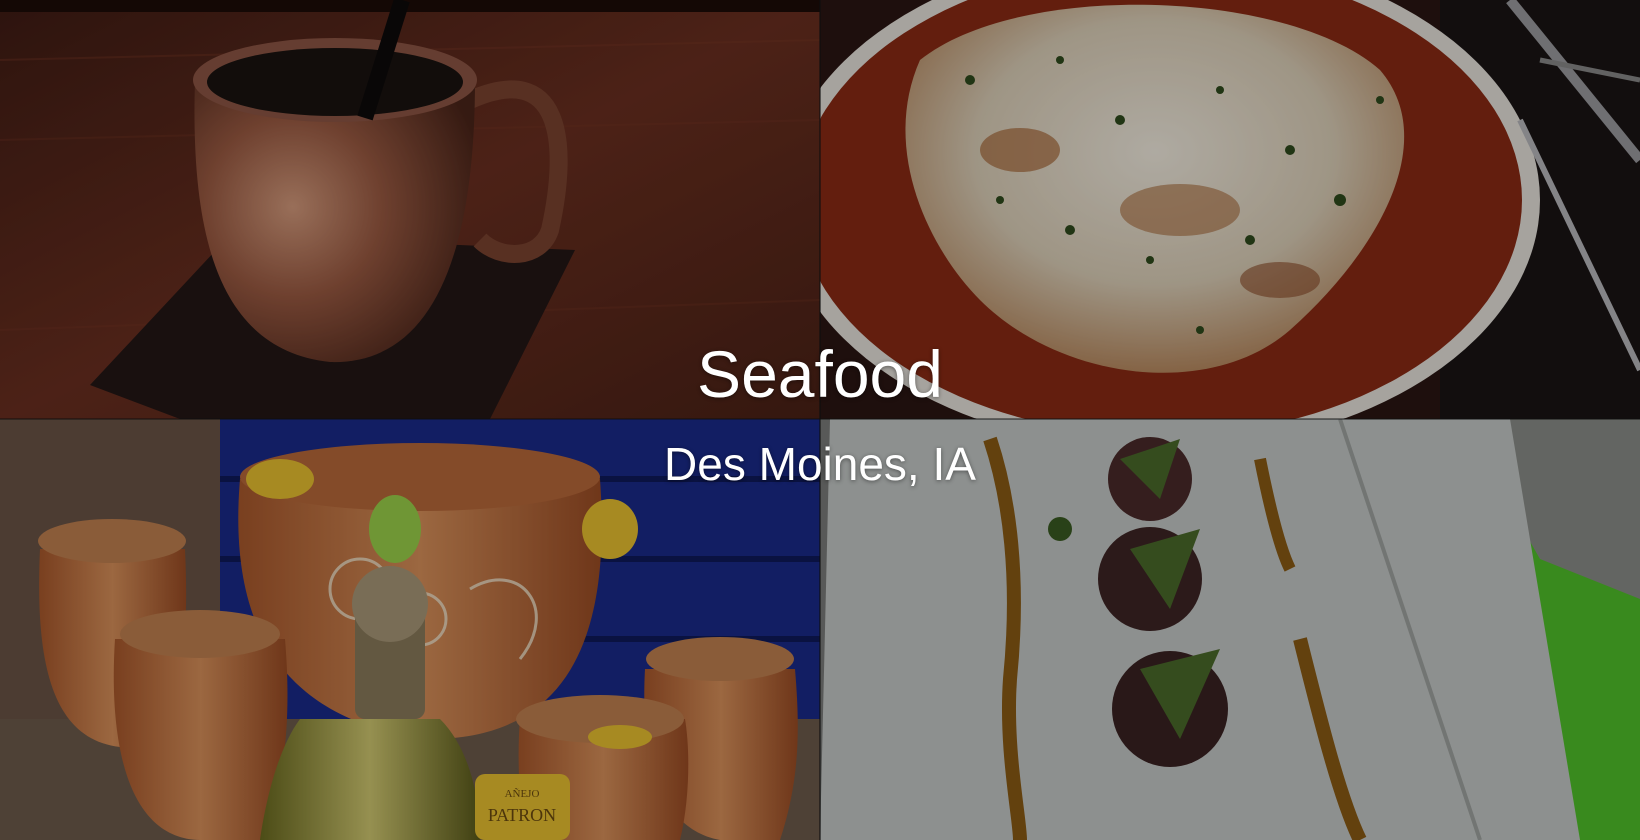 This screenshot has height=840, width=1640. I want to click on vertical-divider, so click(820, 420).